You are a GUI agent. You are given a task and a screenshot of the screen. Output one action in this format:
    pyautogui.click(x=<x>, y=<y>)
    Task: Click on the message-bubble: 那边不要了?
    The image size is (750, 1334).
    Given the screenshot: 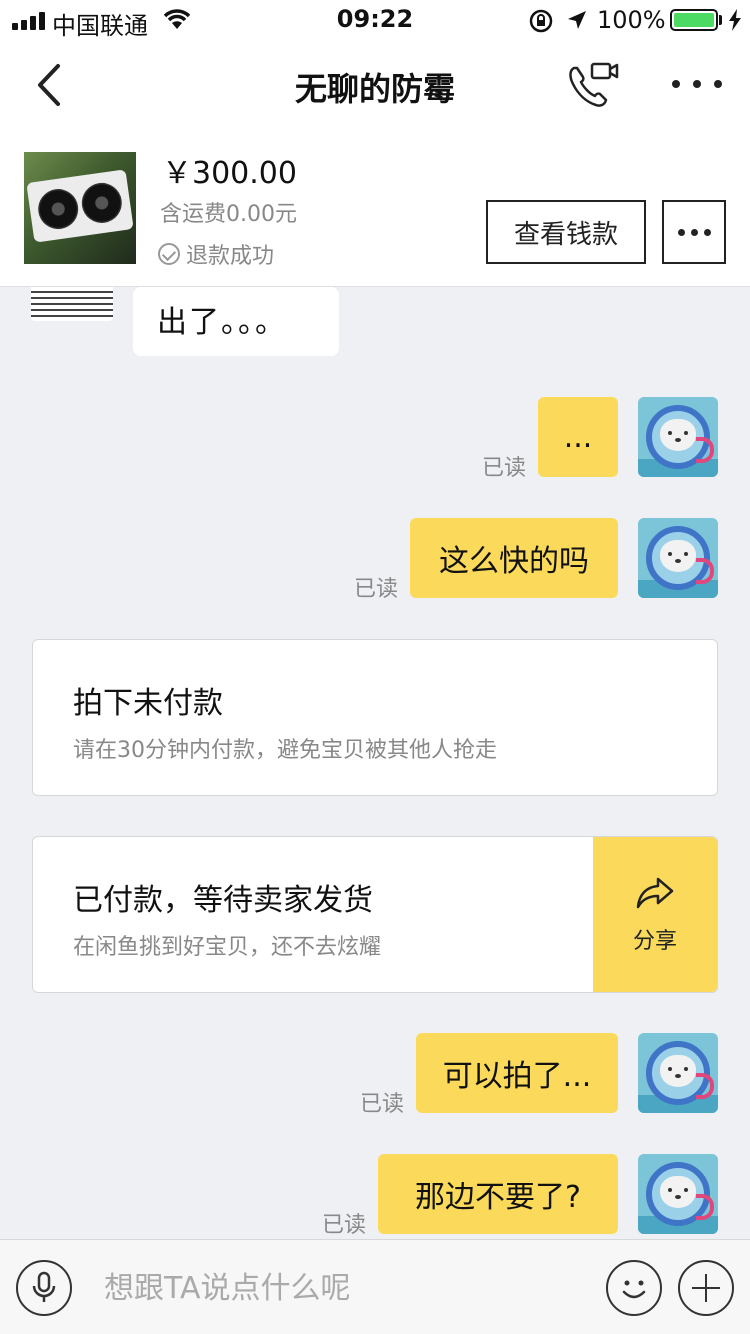 What is the action you would take?
    pyautogui.click(x=498, y=1194)
    